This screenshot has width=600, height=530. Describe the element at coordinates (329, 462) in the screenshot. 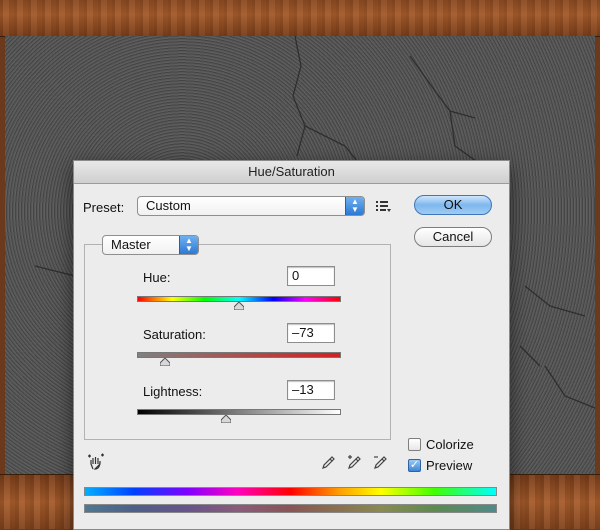

I see `eyedropper-icon` at that location.